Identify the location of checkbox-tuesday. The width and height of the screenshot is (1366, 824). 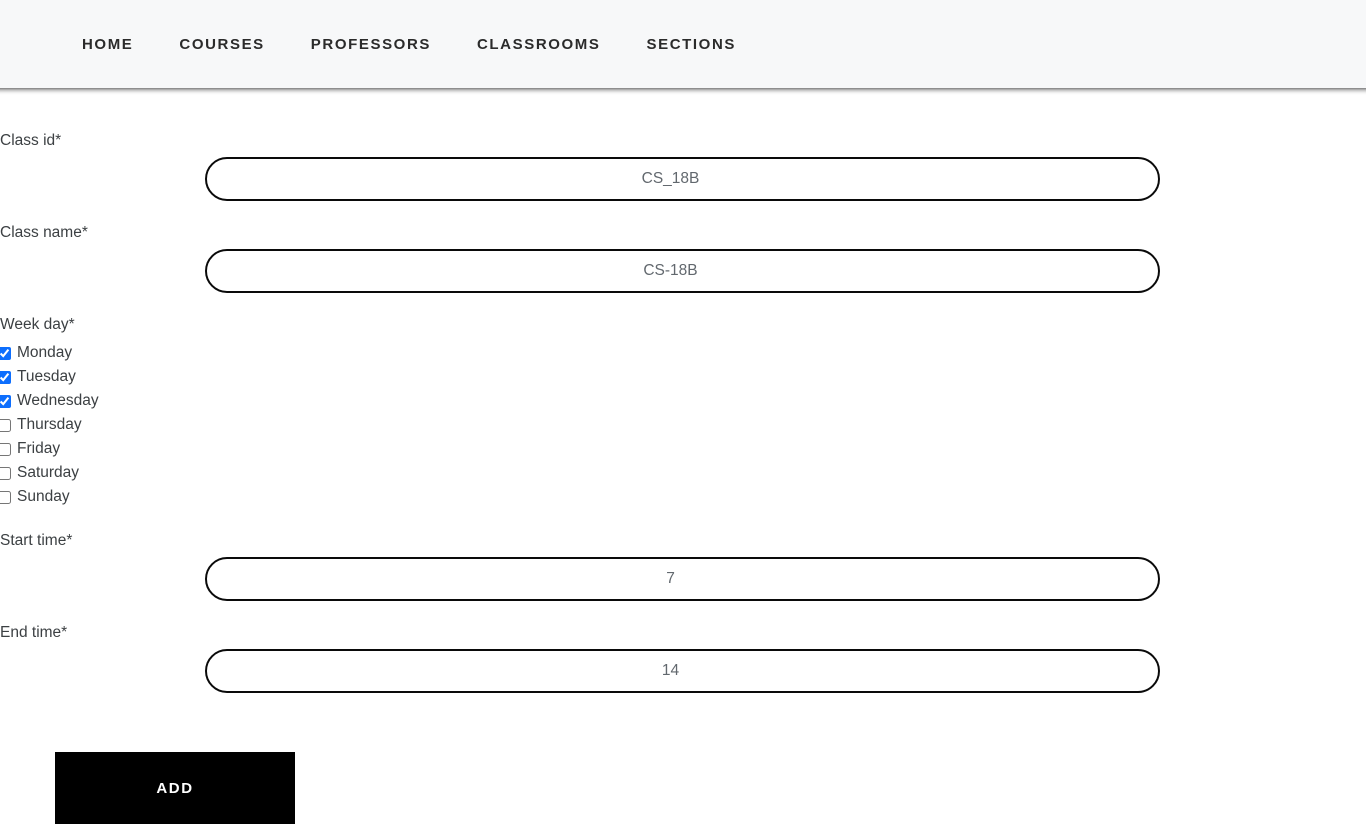
(5, 377).